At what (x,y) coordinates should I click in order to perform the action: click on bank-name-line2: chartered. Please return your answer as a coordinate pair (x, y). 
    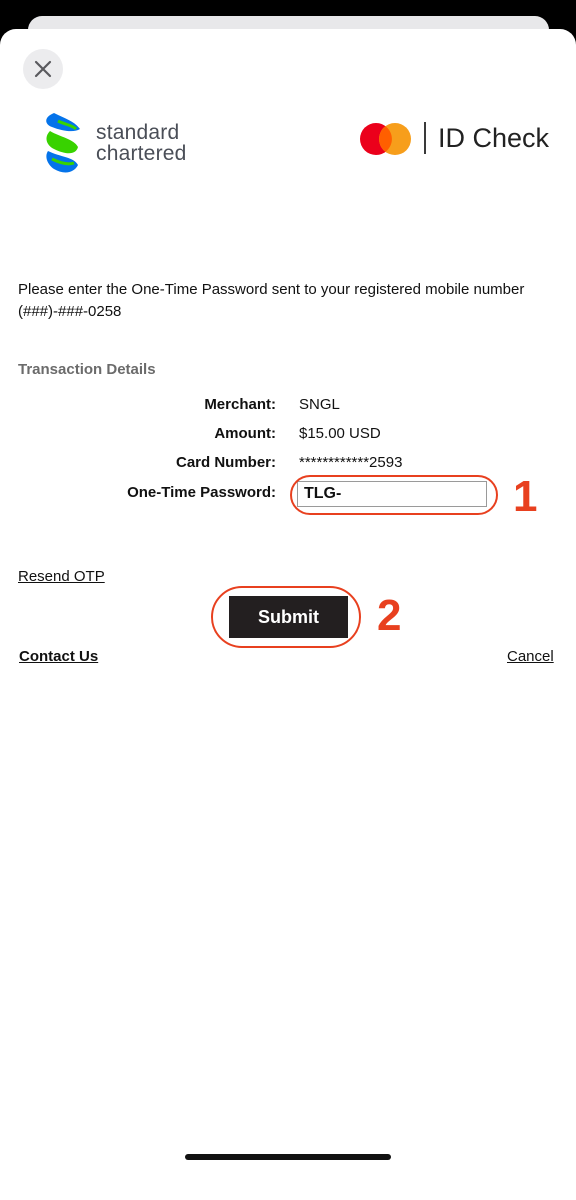
    Looking at the image, I should click on (141, 153).